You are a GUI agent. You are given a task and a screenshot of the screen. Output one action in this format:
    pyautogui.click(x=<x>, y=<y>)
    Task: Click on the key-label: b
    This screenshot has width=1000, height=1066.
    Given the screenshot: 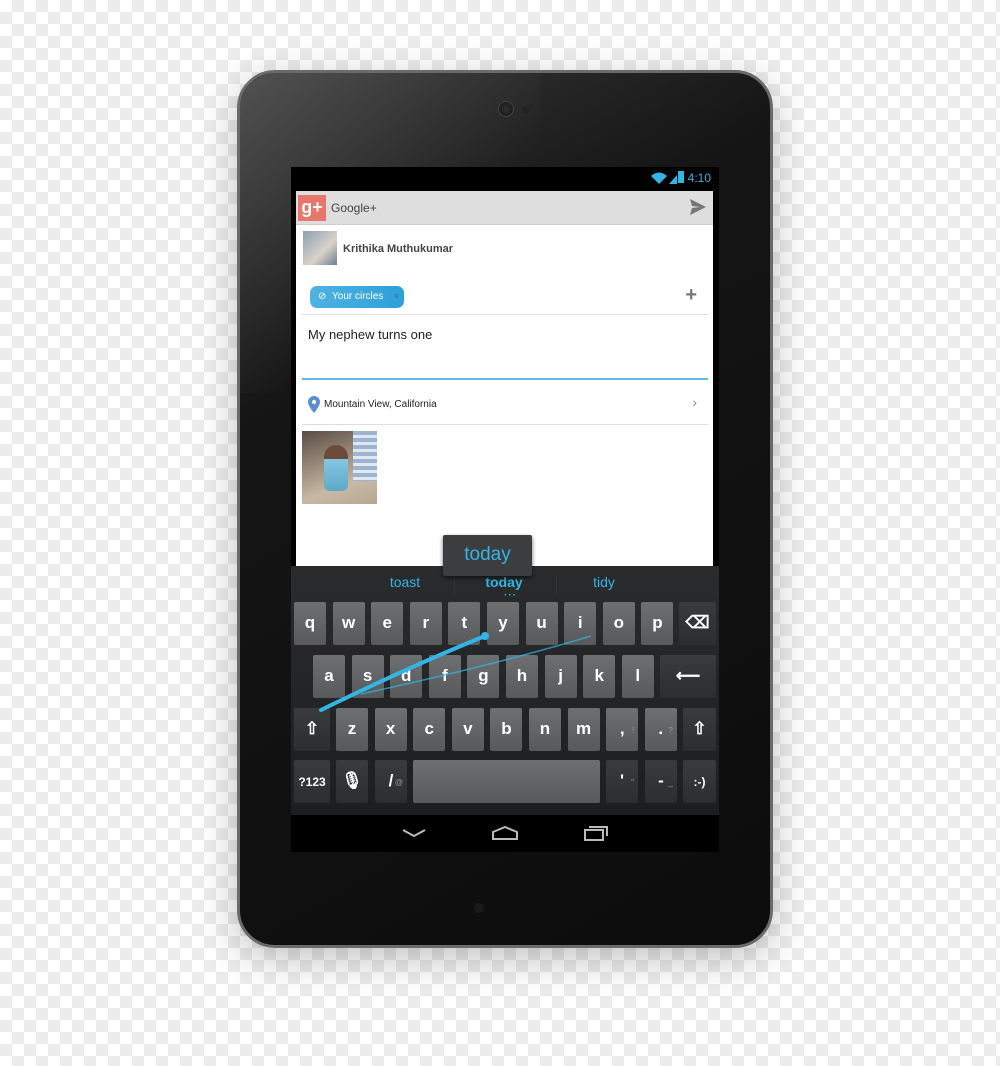 What is the action you would take?
    pyautogui.click(x=506, y=728)
    